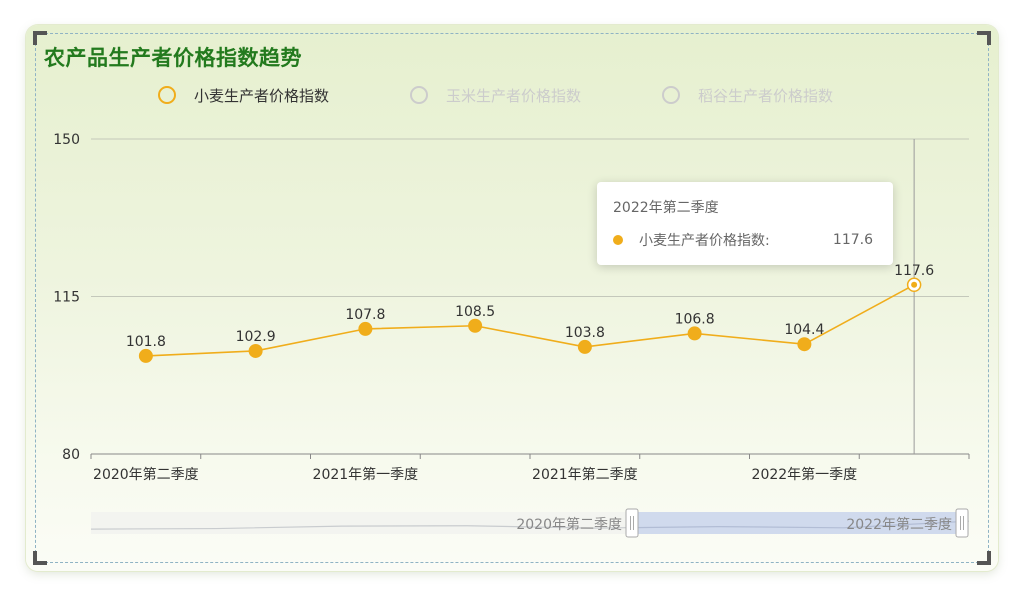 The image size is (1024, 596). I want to click on tooltip-row: 小麦生产者价格指数: 117.6, so click(745, 240).